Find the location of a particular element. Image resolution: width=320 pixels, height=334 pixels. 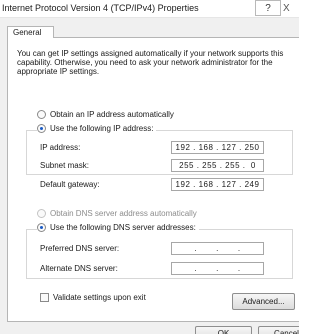

alternate-dns-field: . . . is located at coordinates (217, 268).